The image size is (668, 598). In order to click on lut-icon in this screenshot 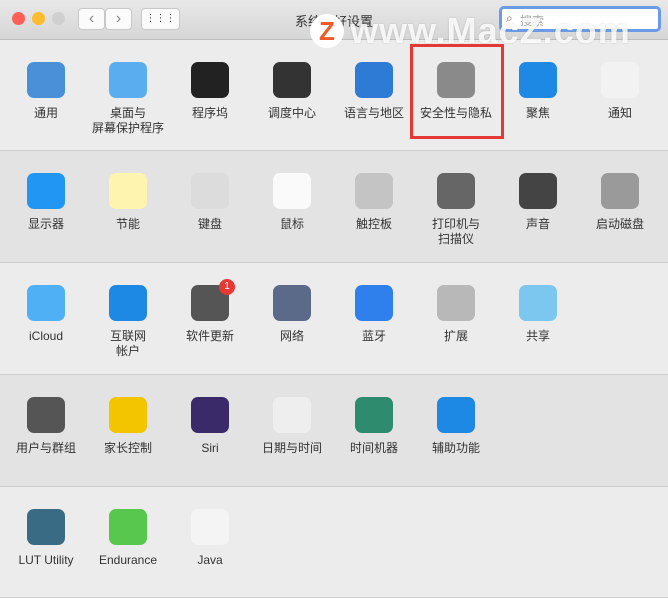, I will do `click(46, 527)`.